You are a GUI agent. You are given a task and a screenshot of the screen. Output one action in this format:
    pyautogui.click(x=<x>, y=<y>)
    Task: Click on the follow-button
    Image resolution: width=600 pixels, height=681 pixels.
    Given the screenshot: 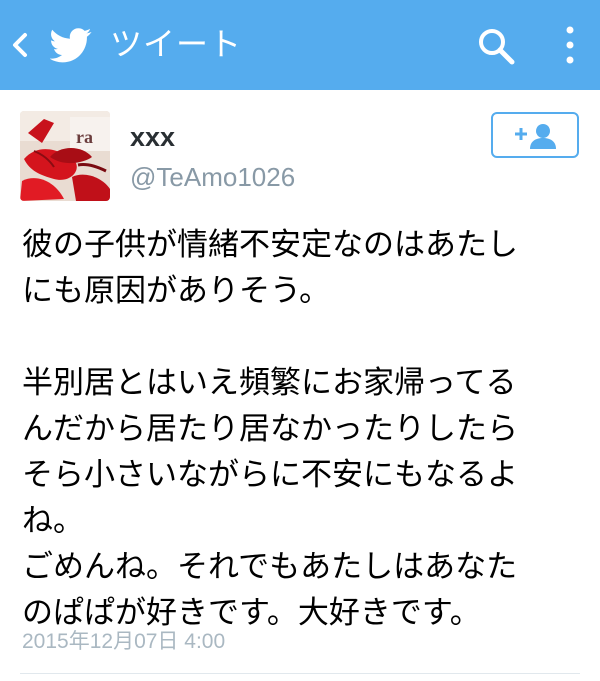 What is the action you would take?
    pyautogui.click(x=535, y=135)
    